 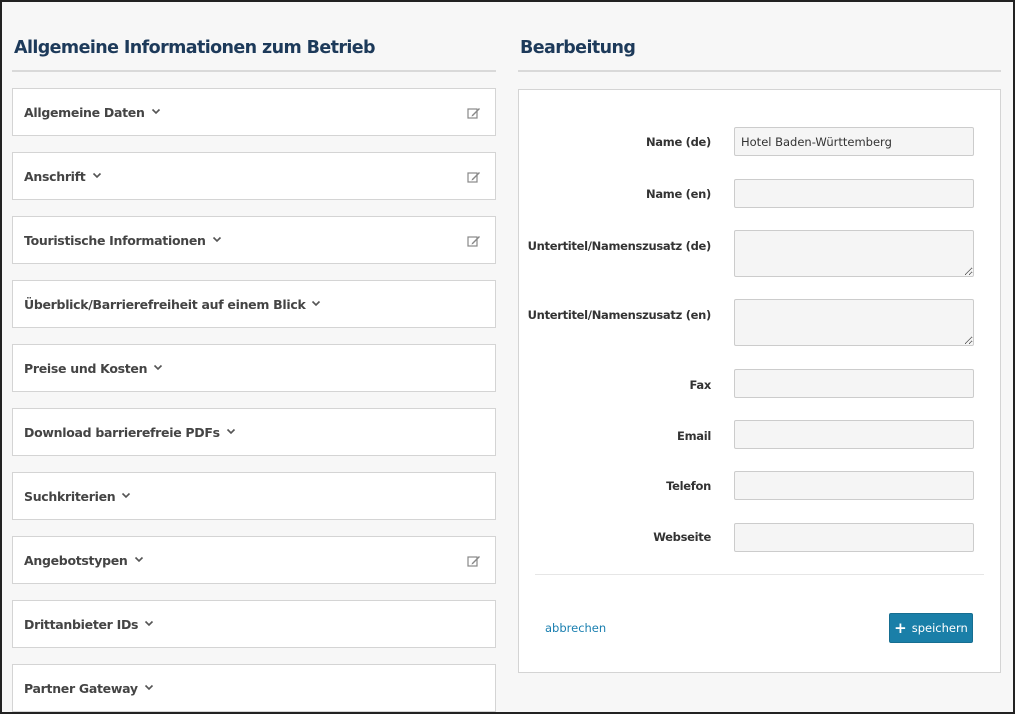 What do you see at coordinates (81, 624) in the screenshot?
I see `accordion-item-label: Drittanbieter IDs` at bounding box center [81, 624].